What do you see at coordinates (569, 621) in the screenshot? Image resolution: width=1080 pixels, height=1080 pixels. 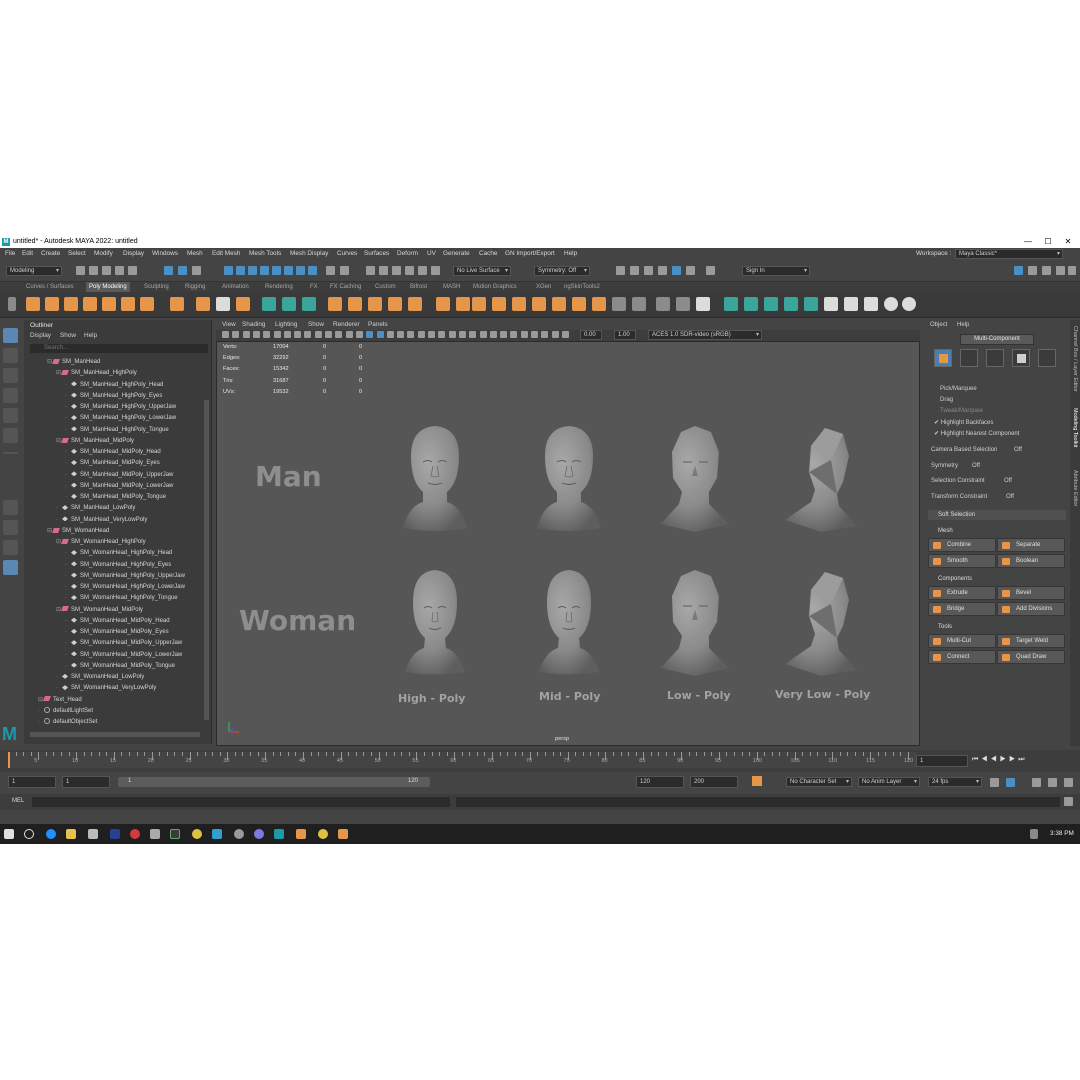 I see `woman-mid-poly-head` at bounding box center [569, 621].